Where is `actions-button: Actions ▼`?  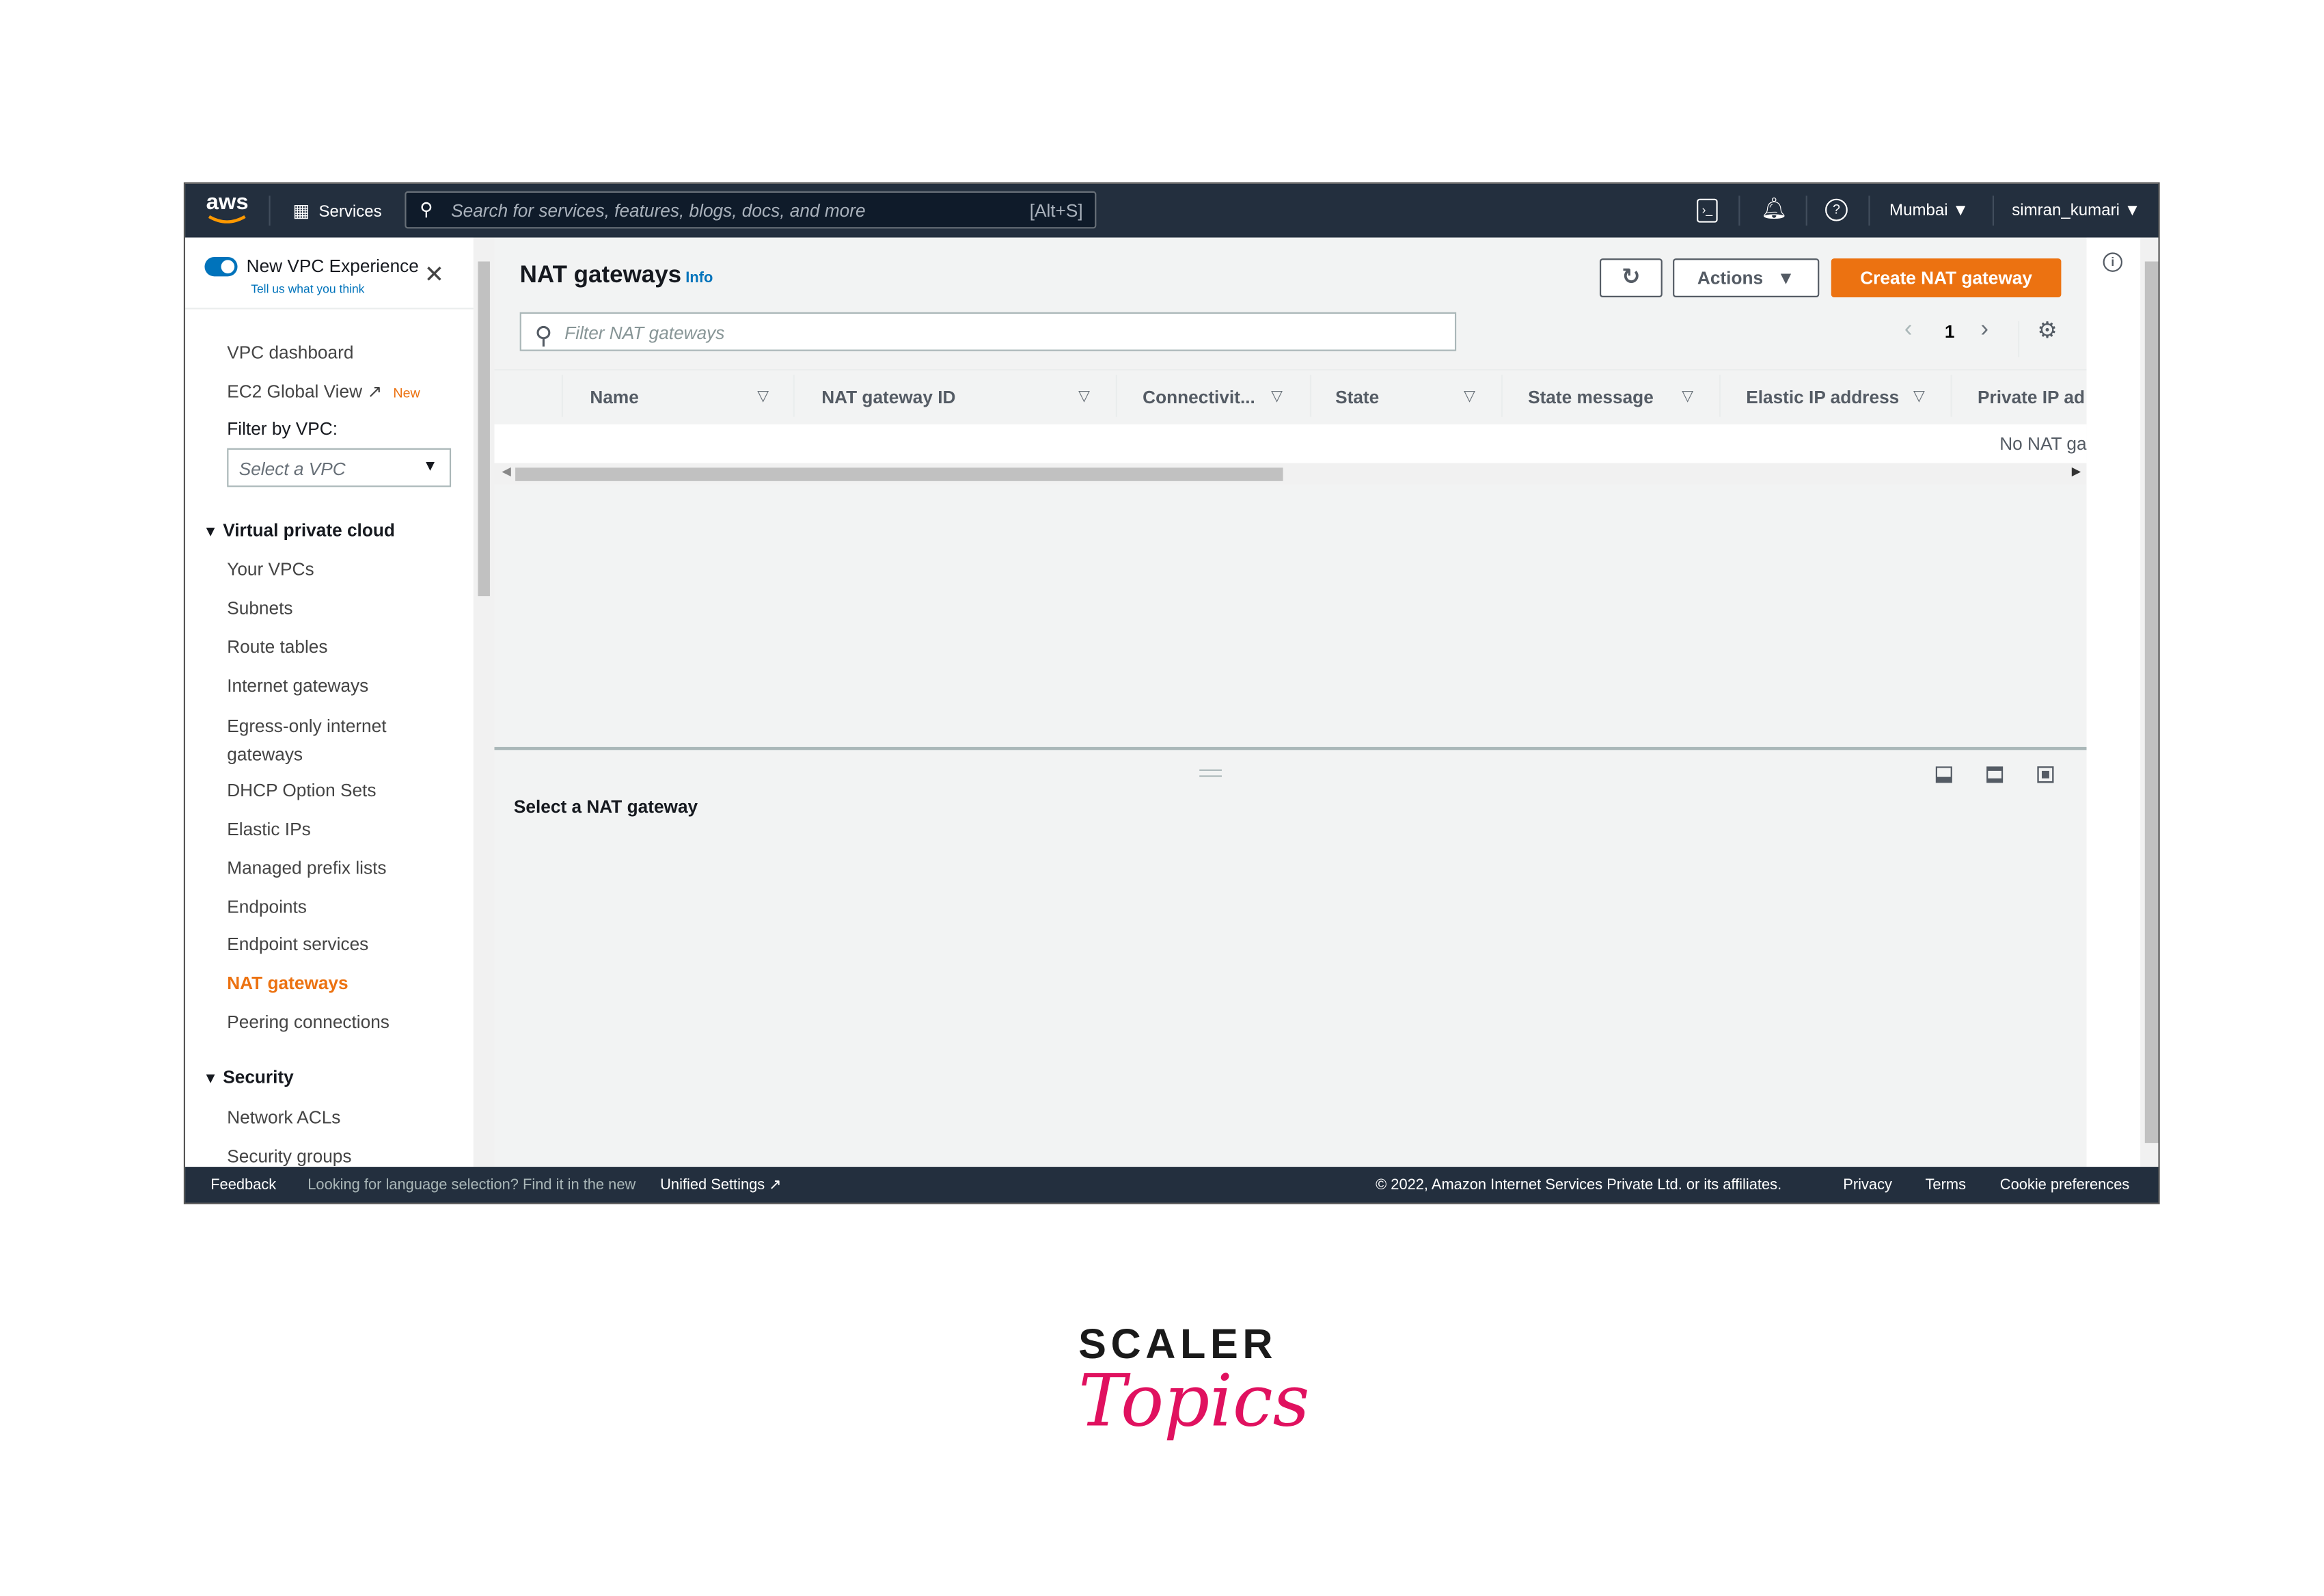 actions-button: Actions ▼ is located at coordinates (1747, 277).